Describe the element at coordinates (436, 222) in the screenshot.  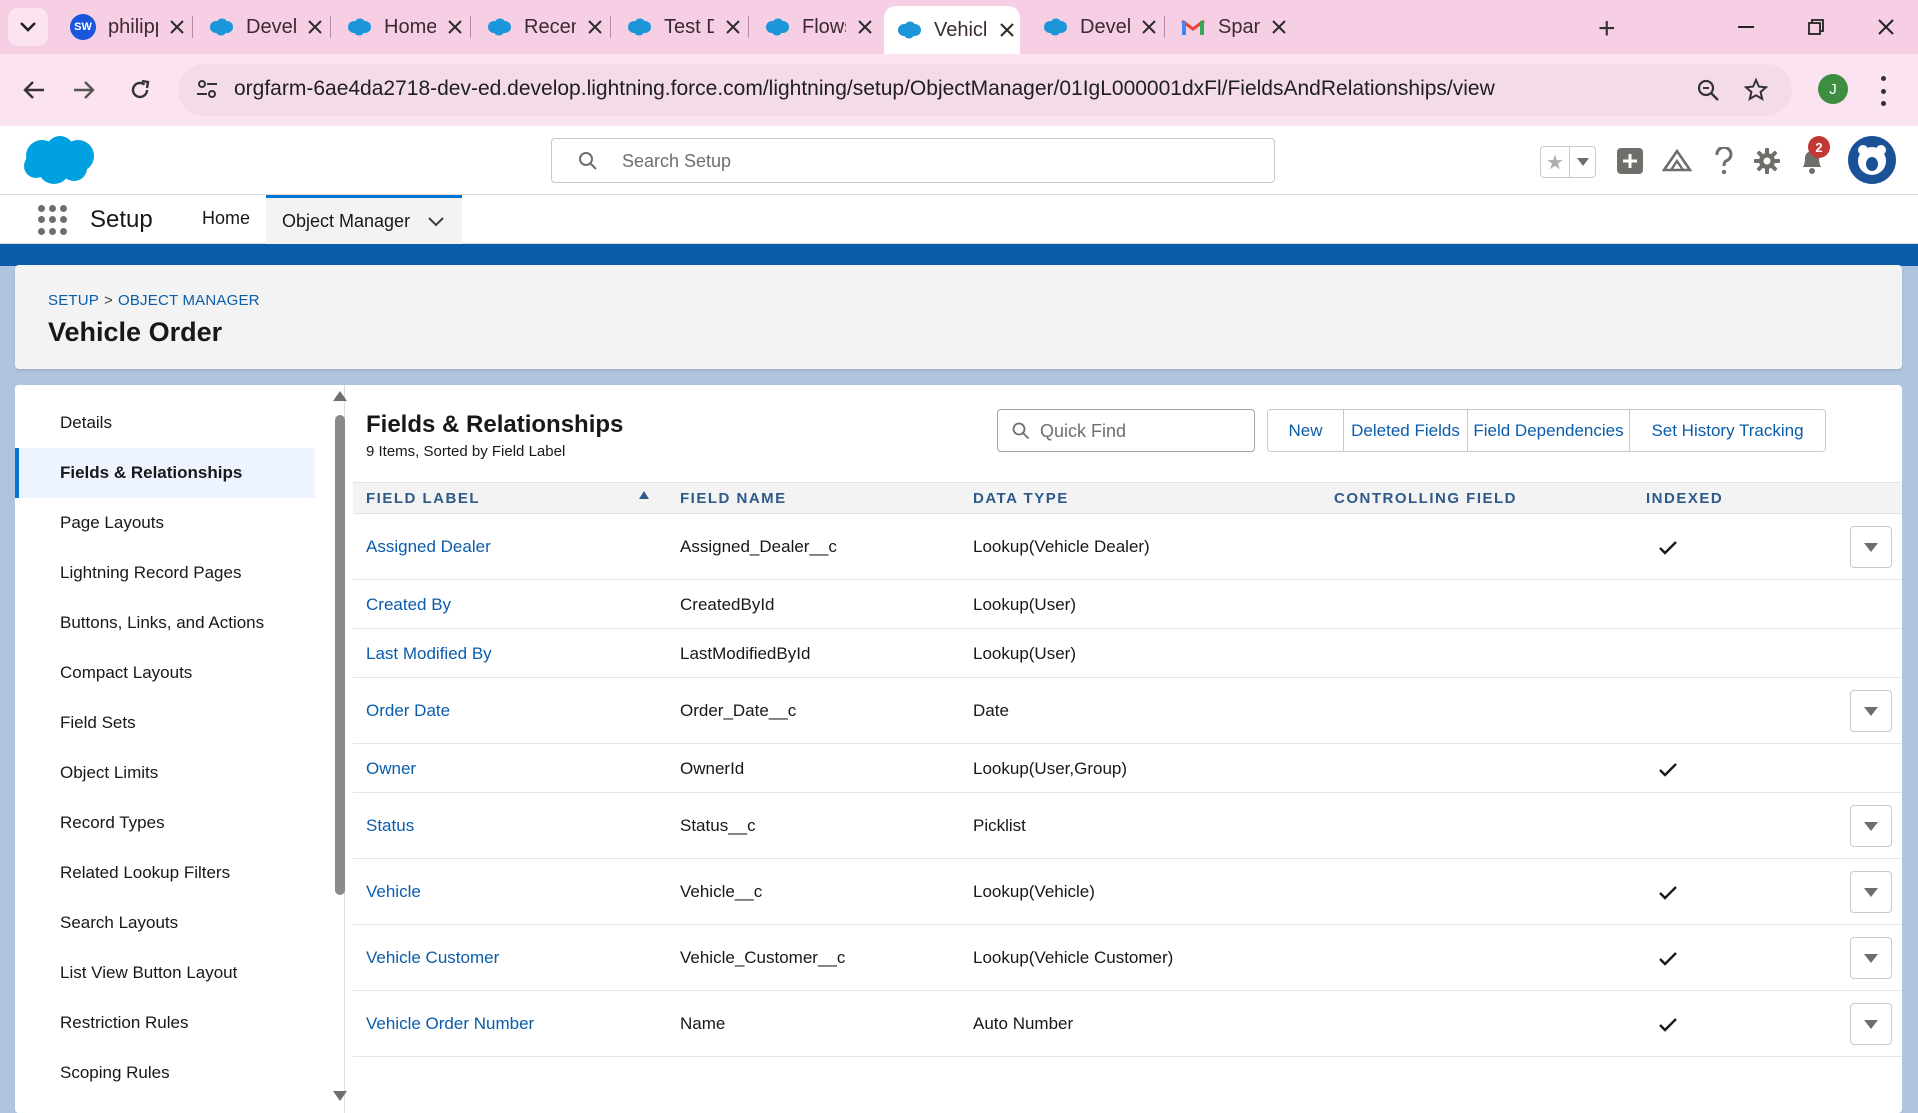
I see `chevron-down-icon` at that location.